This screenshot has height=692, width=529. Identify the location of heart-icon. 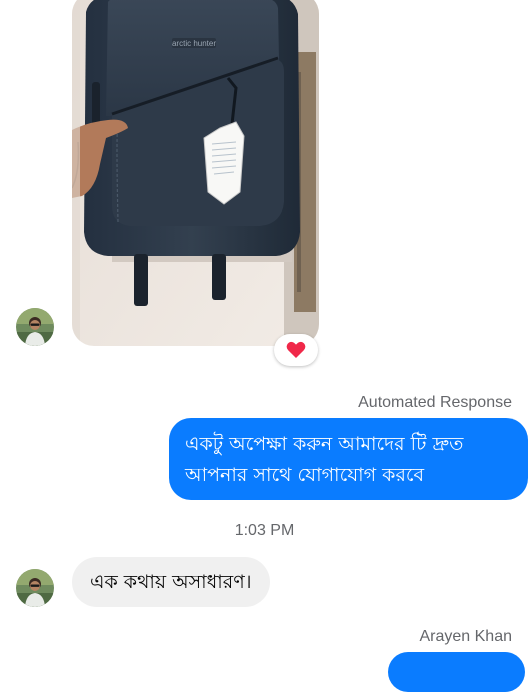
(296, 349).